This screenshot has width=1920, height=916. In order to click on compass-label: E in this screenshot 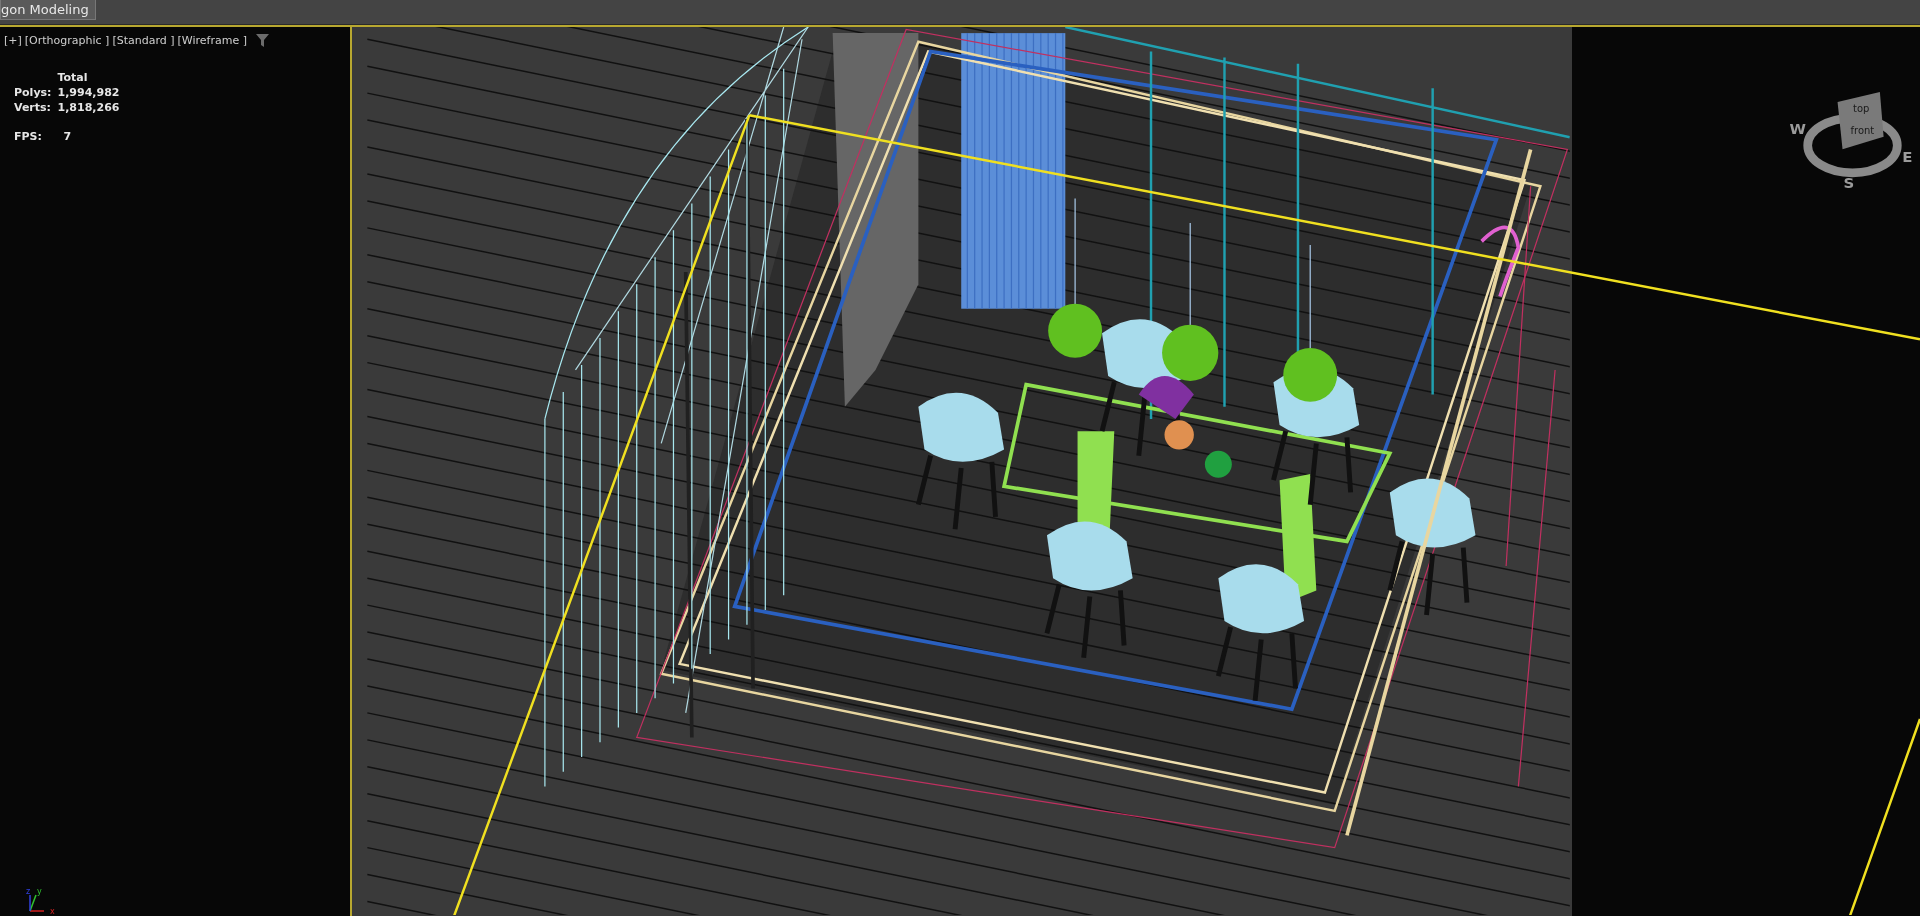, I will do `click(1907, 156)`.